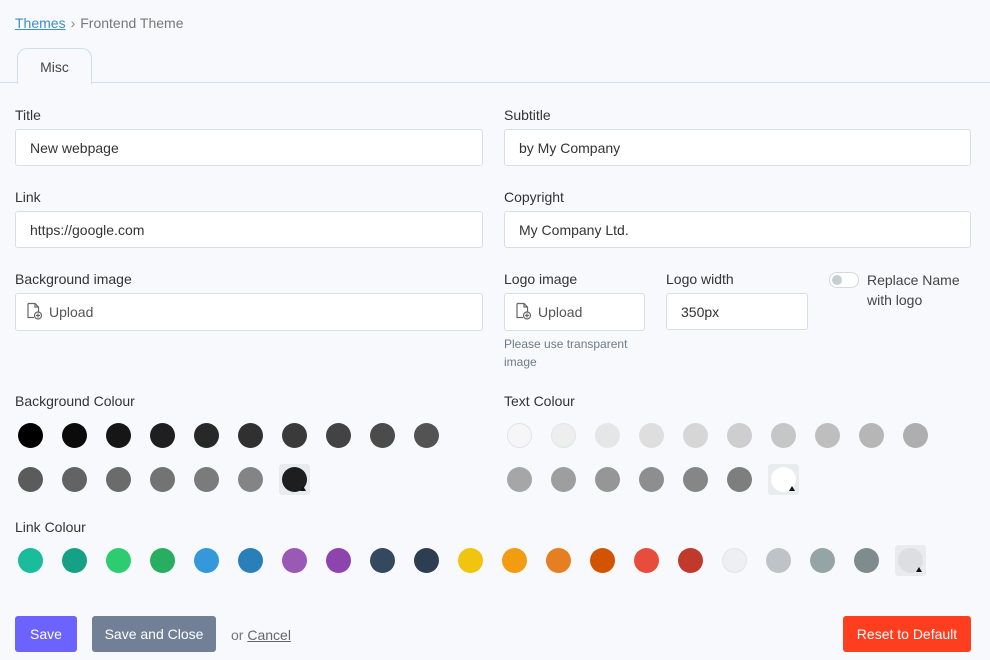  I want to click on save-button: Save, so click(46, 634).